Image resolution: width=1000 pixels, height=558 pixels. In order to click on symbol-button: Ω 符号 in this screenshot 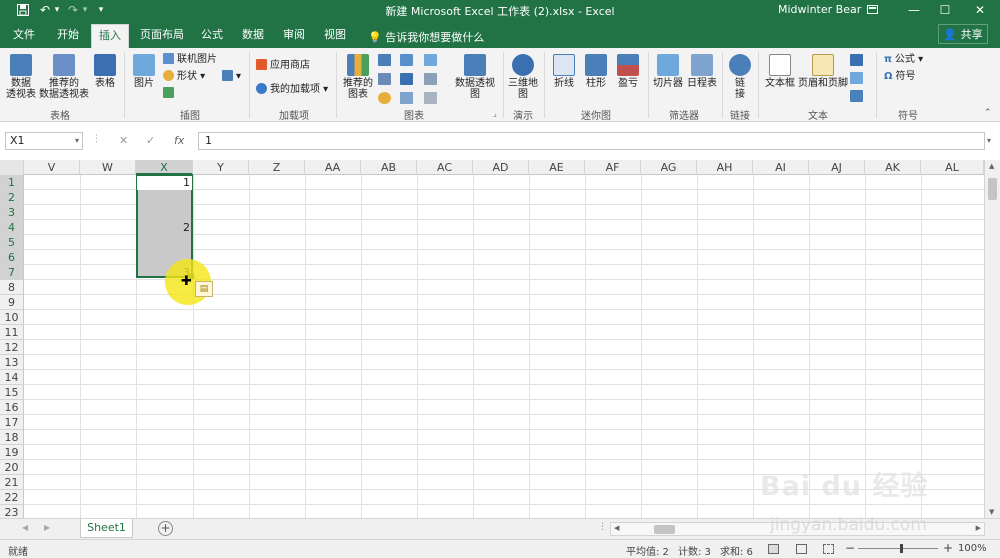, I will do `click(900, 77)`.